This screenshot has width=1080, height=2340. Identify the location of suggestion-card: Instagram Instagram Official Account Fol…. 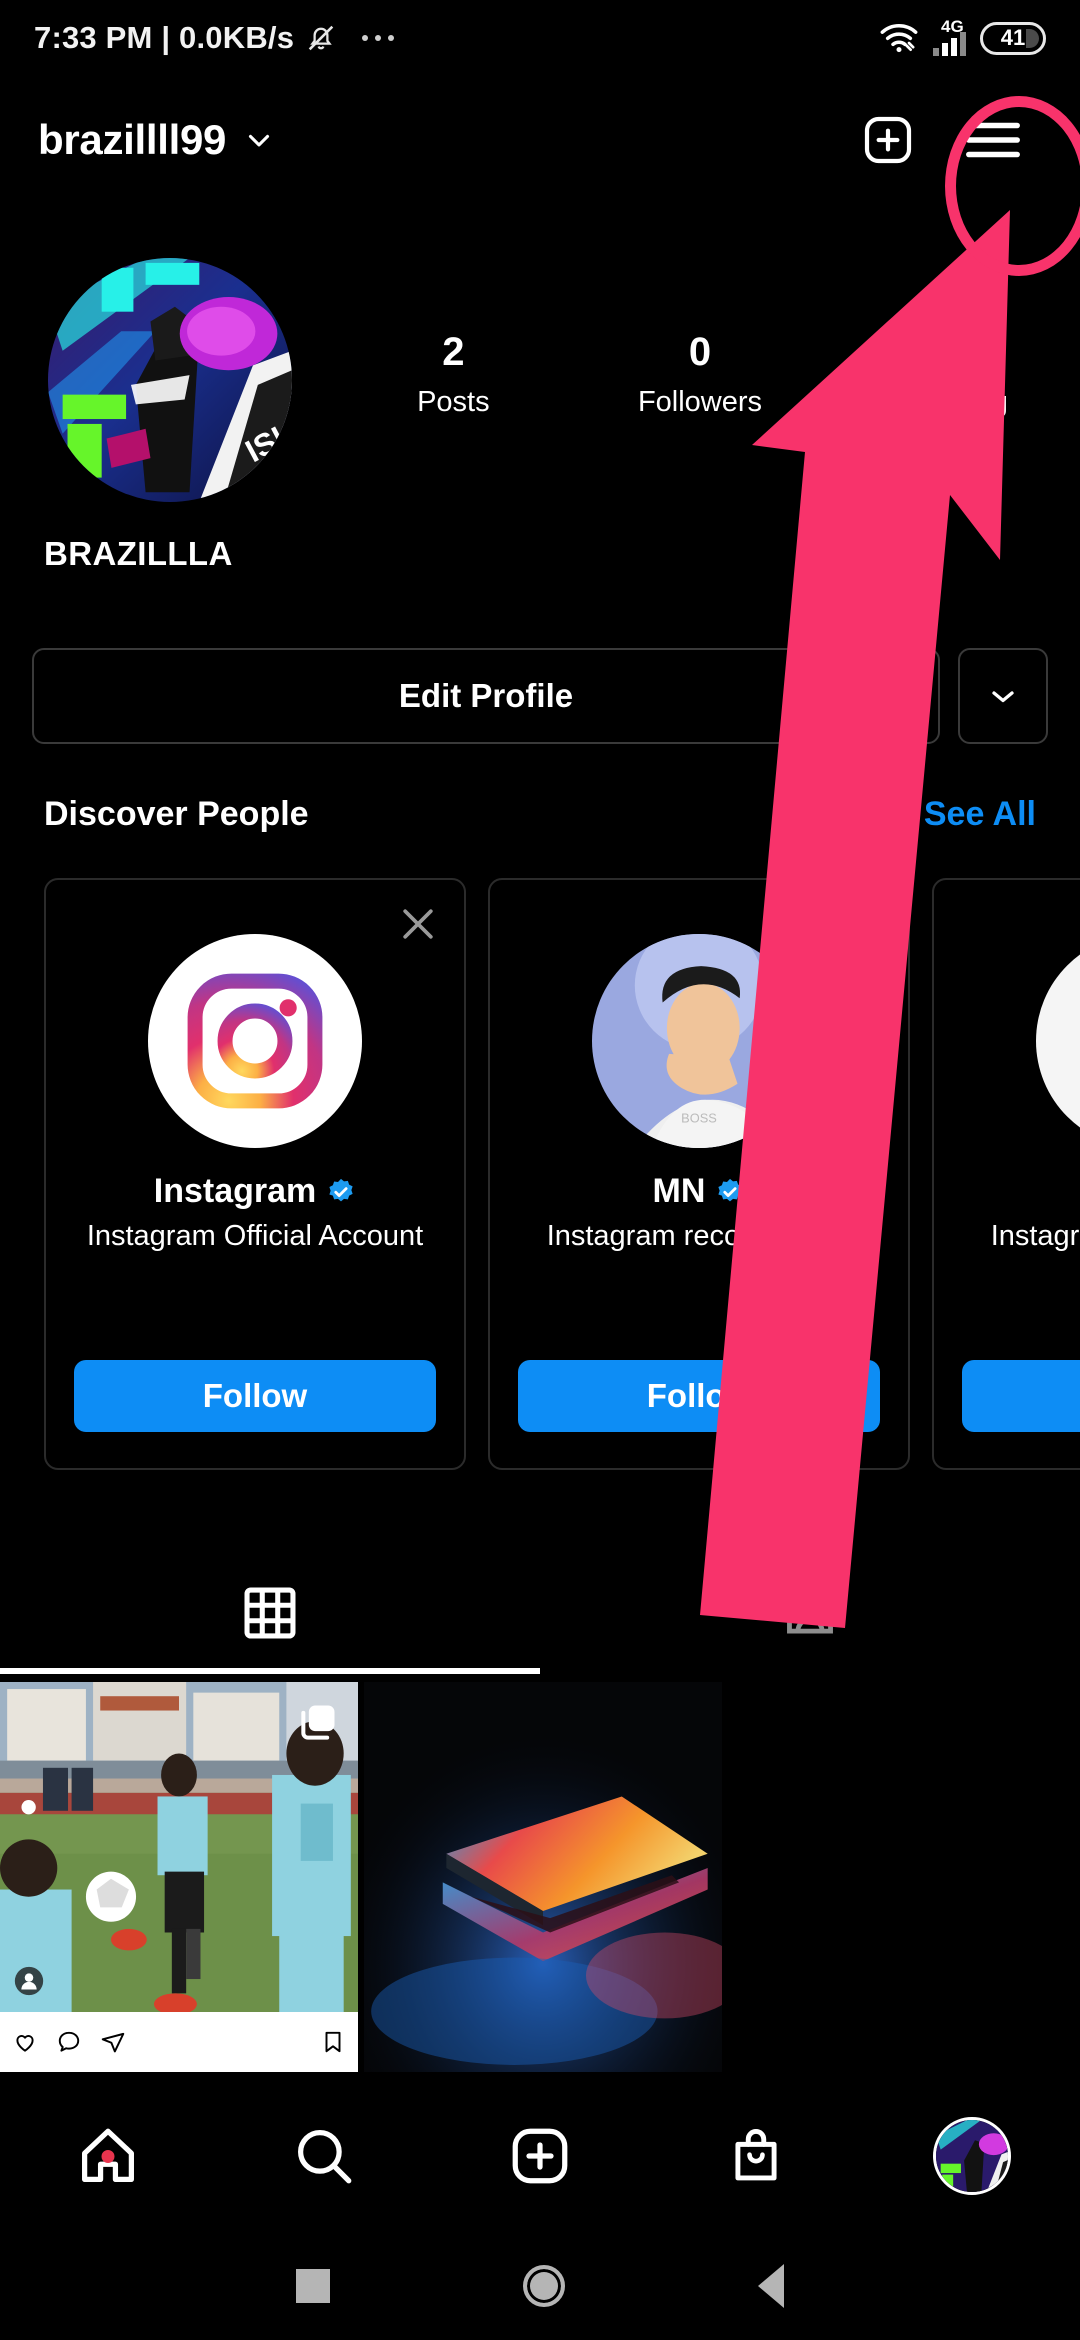
(255, 1174).